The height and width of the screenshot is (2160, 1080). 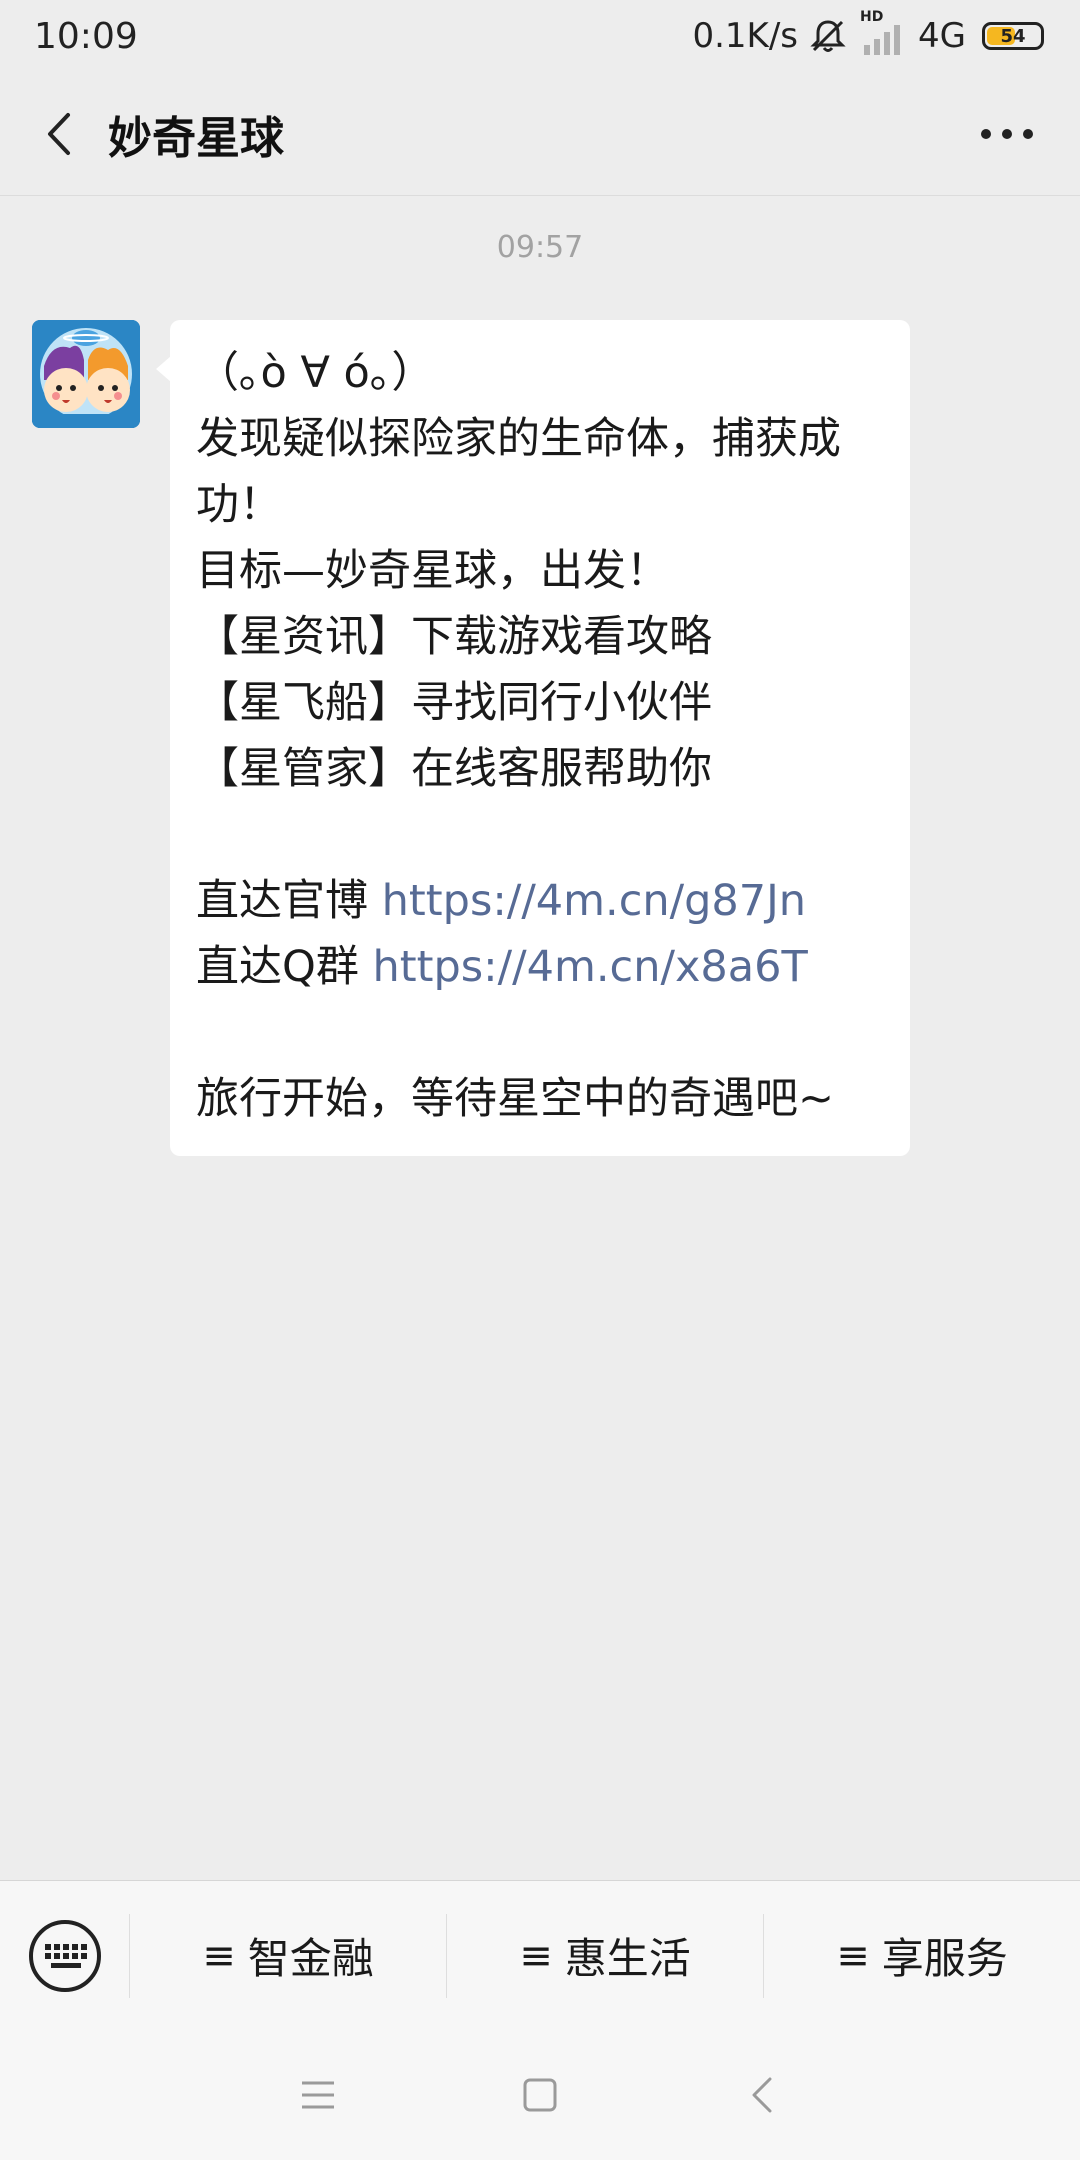 I want to click on message-text: 直达官博, so click(x=289, y=901).